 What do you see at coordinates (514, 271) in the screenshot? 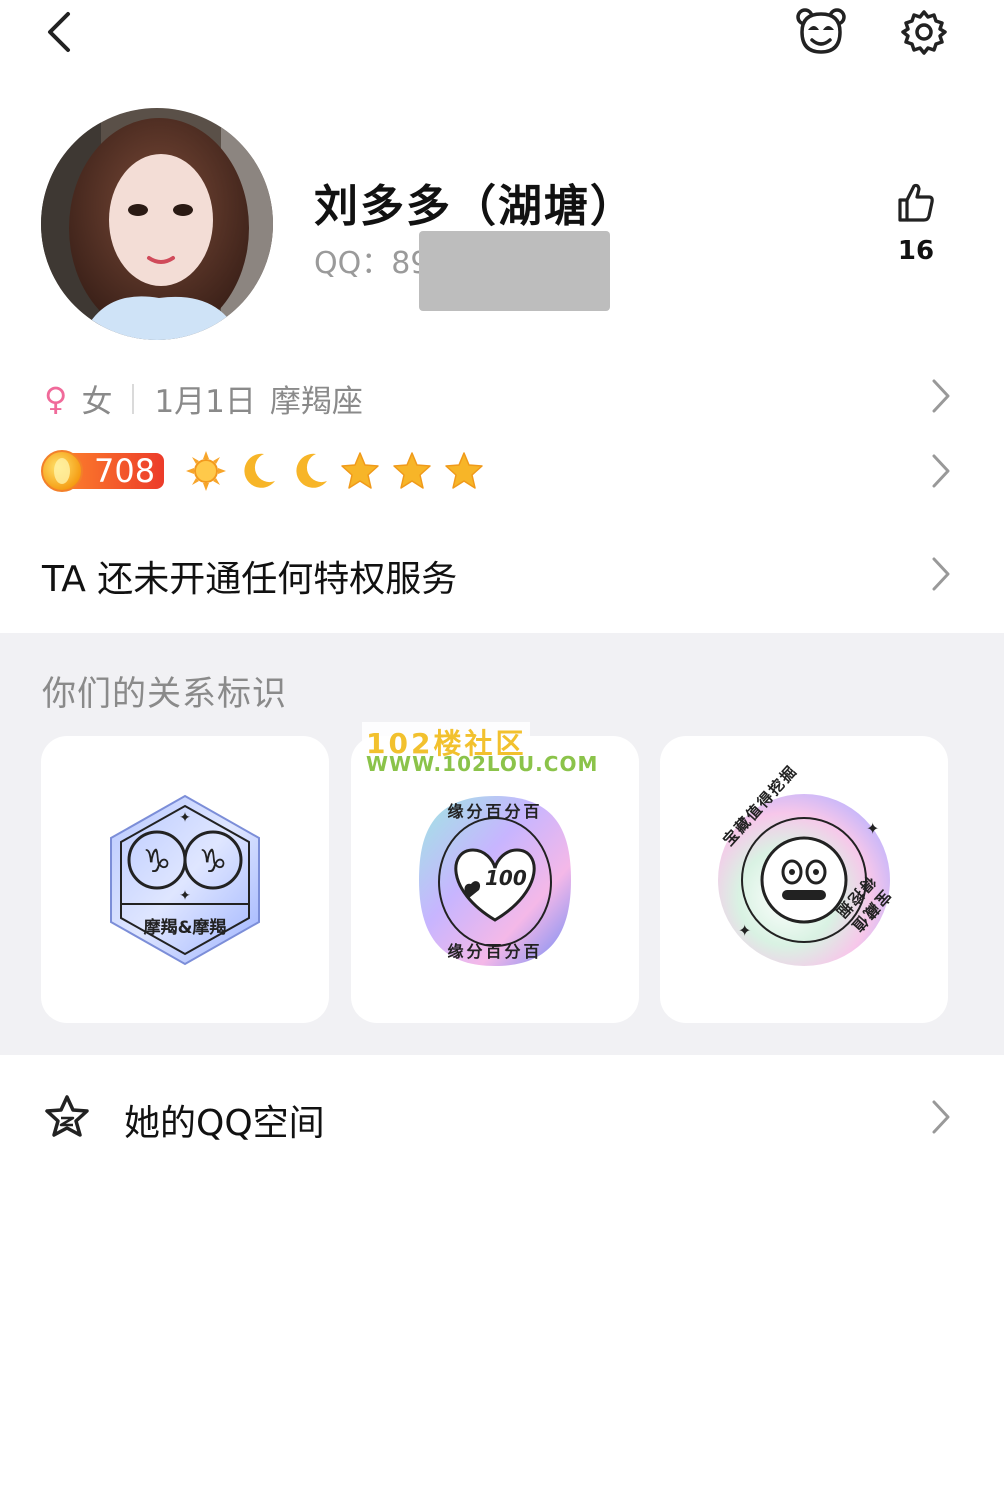
I see `redaction-mask` at bounding box center [514, 271].